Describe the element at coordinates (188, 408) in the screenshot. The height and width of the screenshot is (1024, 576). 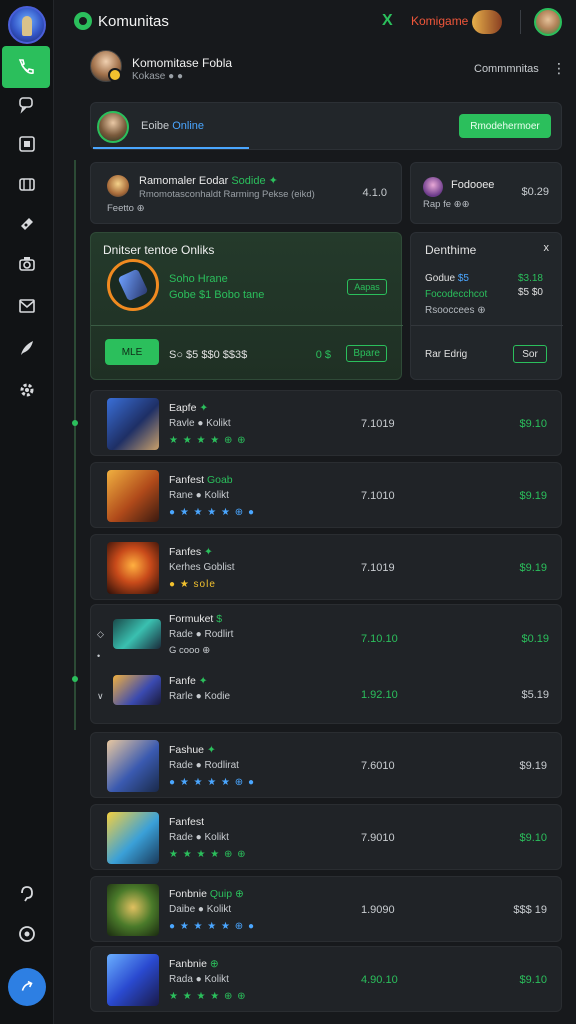
I see `item-title: Eapfe ✦` at that location.